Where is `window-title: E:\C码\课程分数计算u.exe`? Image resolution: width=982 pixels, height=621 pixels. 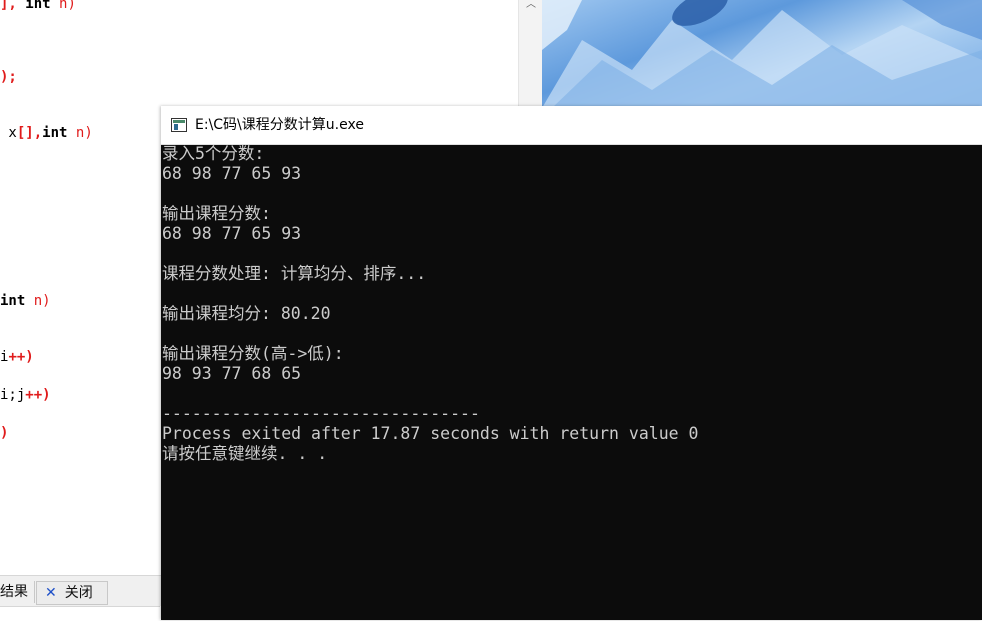 window-title: E:\C码\课程分数计算u.exe is located at coordinates (279, 125).